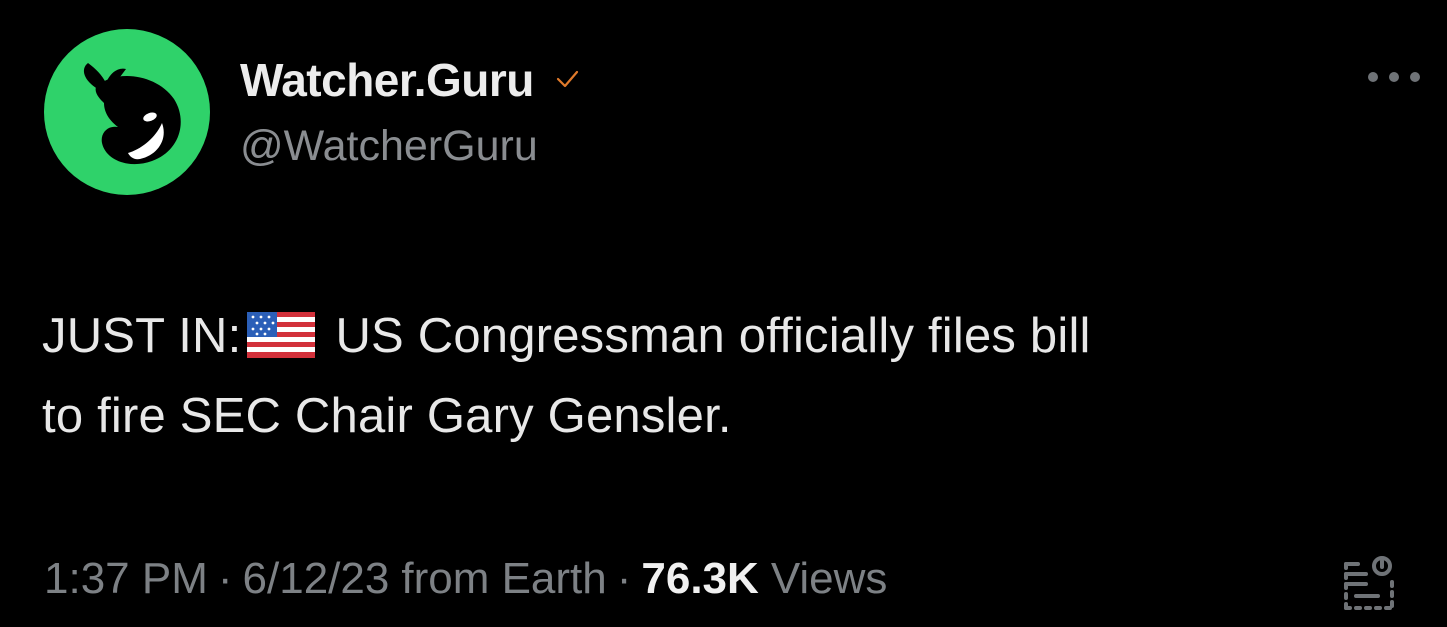  What do you see at coordinates (829, 578) in the screenshot?
I see `views-label: Views` at bounding box center [829, 578].